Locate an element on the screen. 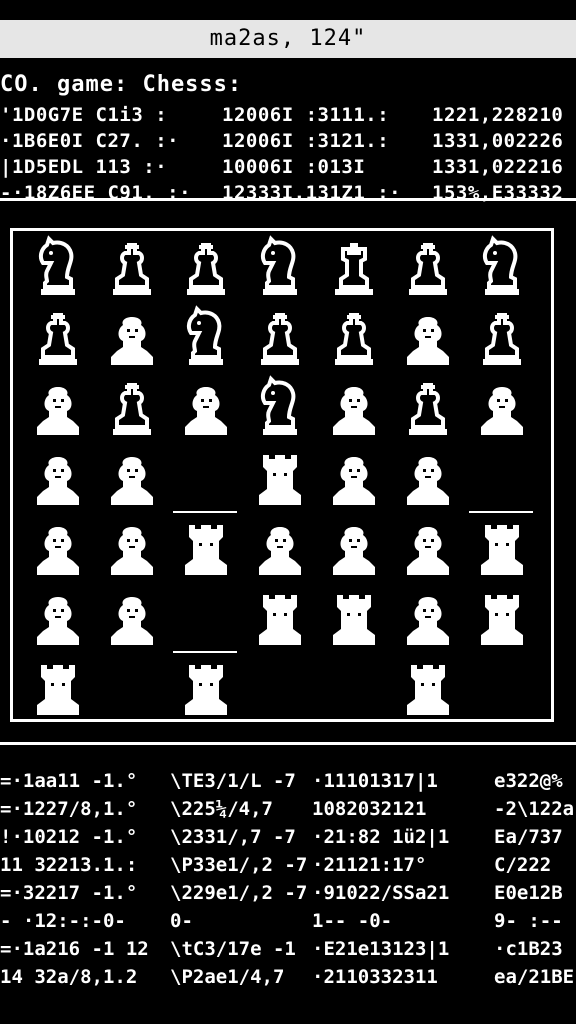 The image size is (576, 1024). table-cell: ea/21BE is located at coordinates (534, 977).